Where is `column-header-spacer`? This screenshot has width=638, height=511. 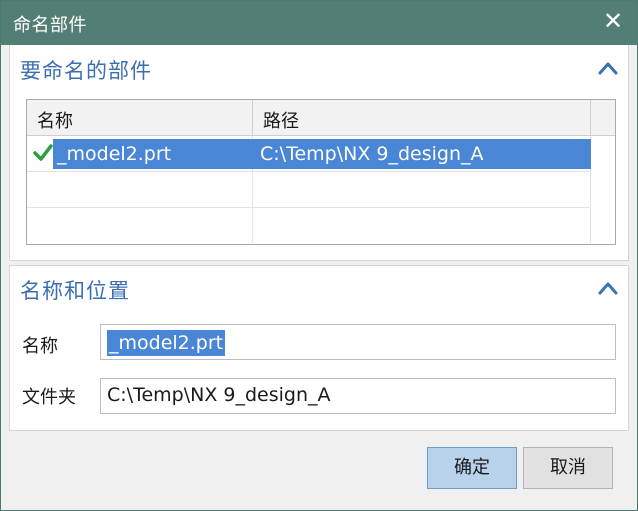 column-header-spacer is located at coordinates (603, 117).